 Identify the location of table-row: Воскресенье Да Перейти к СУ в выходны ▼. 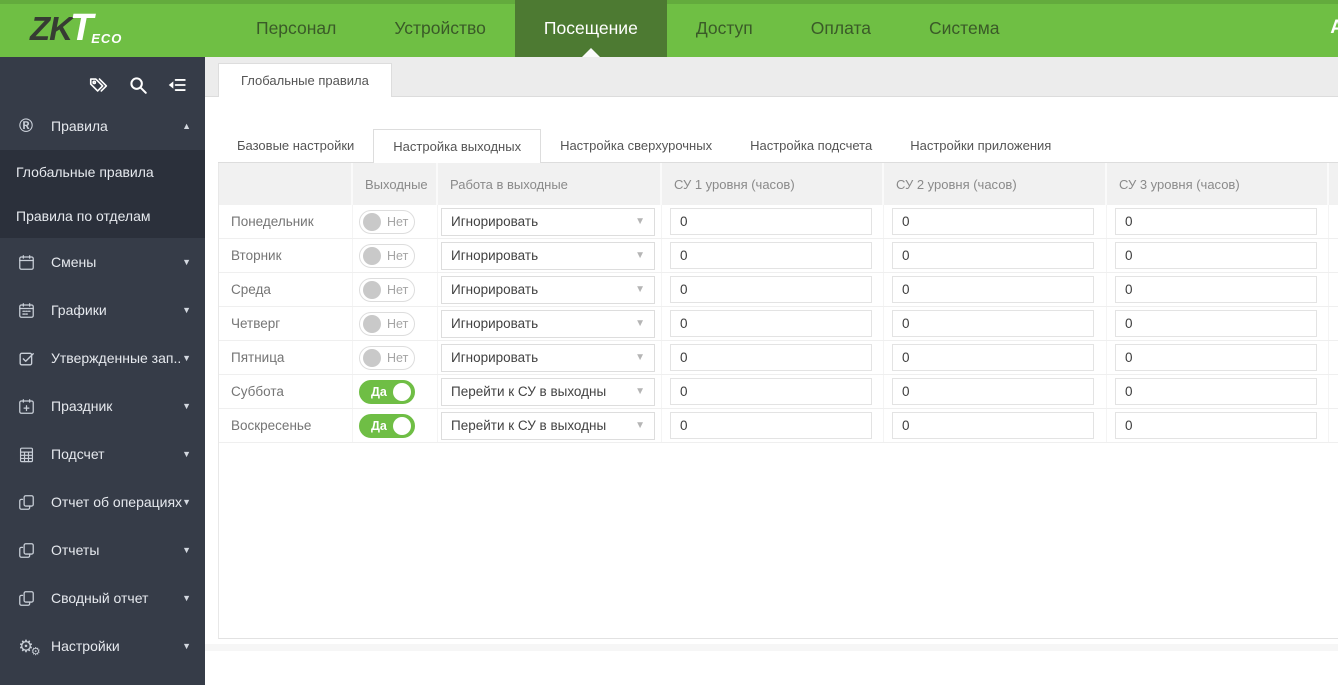
(778, 426).